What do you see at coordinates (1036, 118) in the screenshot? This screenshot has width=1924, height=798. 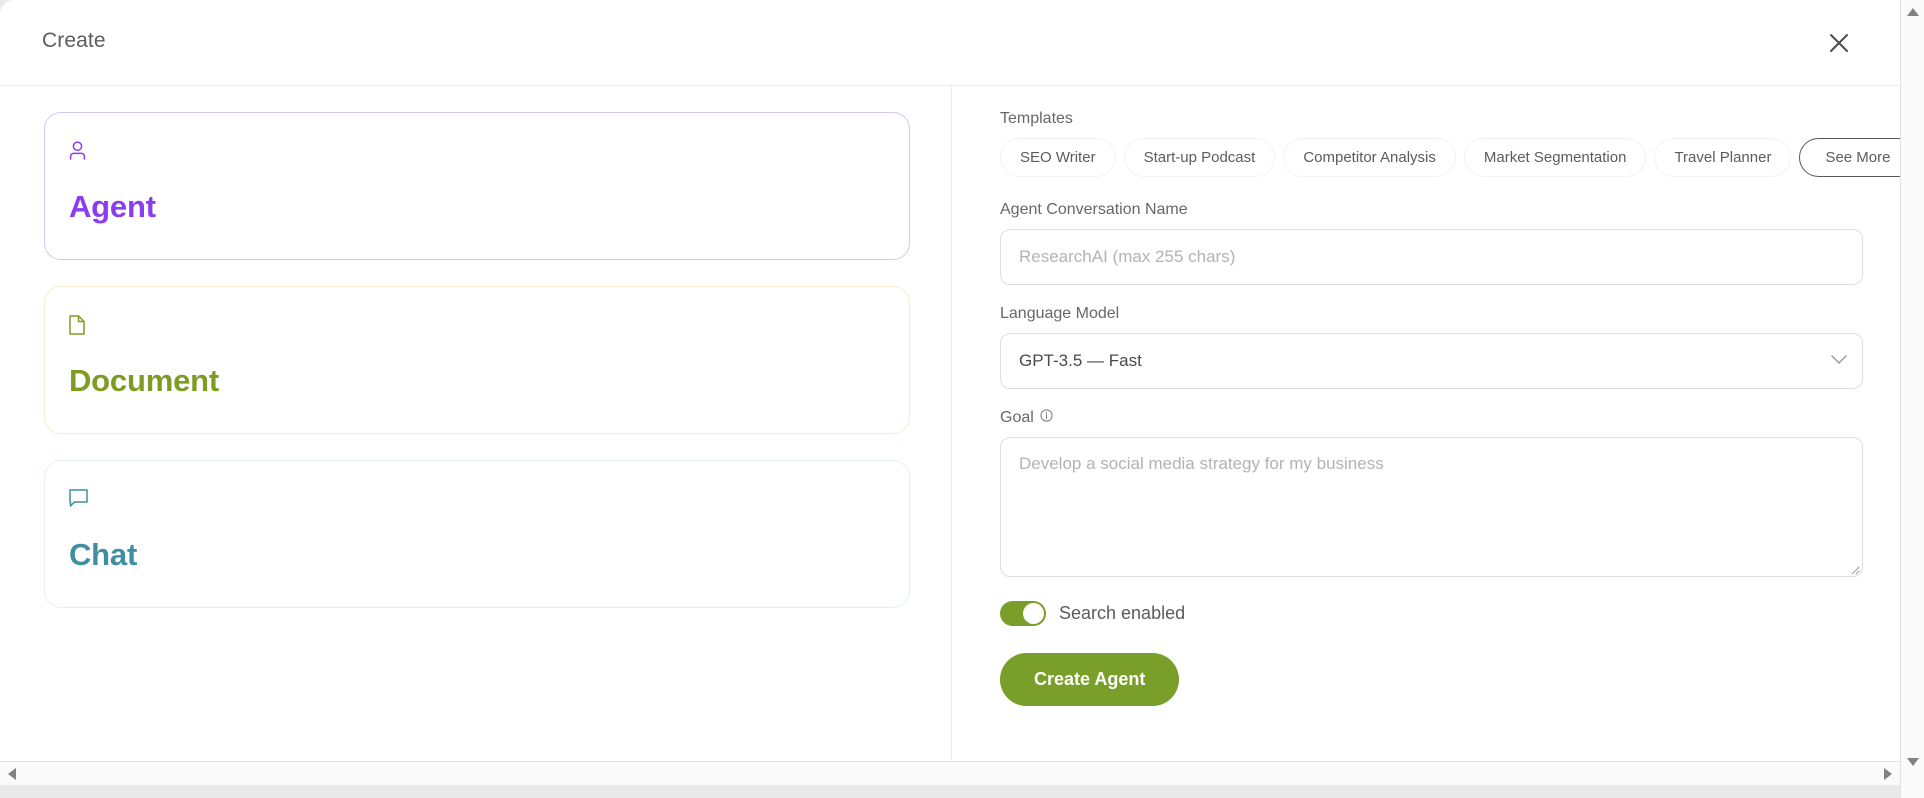 I see `templates-label: Templates` at bounding box center [1036, 118].